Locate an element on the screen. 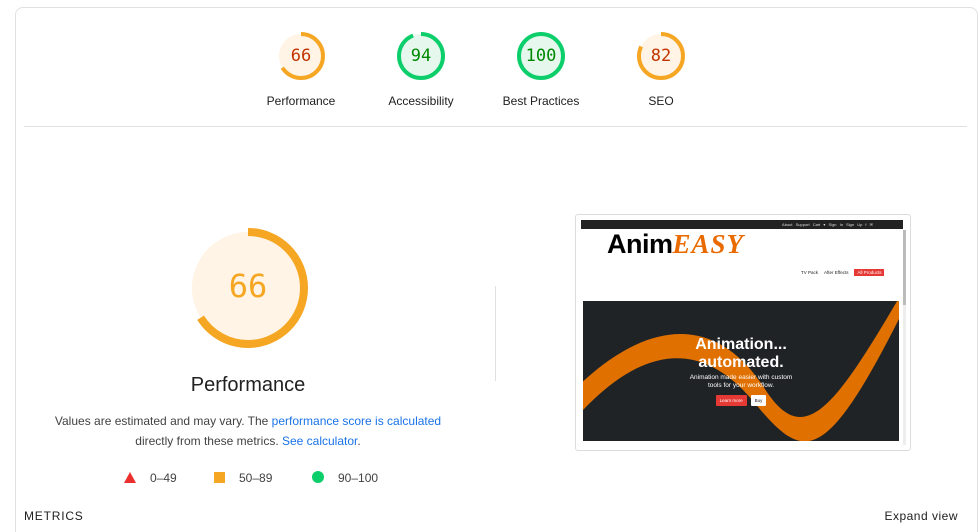  animeasy-logo: AnimEASY is located at coordinates (675, 244).